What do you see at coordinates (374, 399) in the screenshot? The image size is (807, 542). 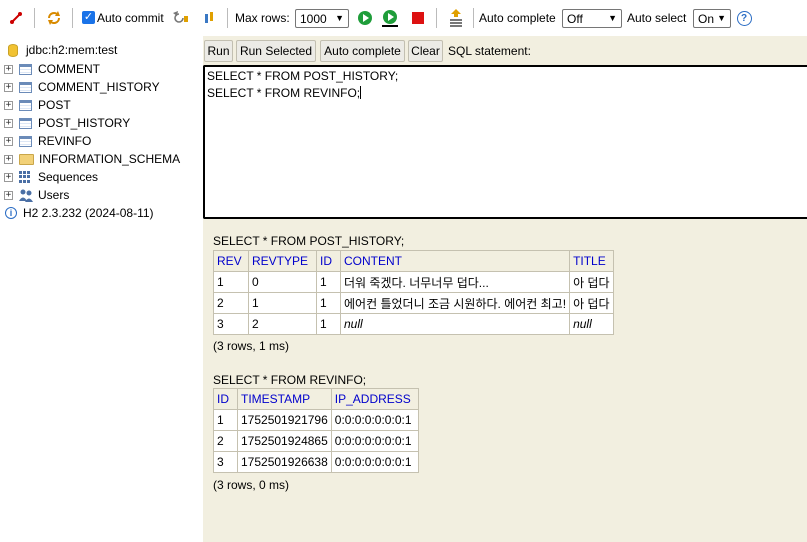 I see `column-header: IP_ADDRESS` at bounding box center [374, 399].